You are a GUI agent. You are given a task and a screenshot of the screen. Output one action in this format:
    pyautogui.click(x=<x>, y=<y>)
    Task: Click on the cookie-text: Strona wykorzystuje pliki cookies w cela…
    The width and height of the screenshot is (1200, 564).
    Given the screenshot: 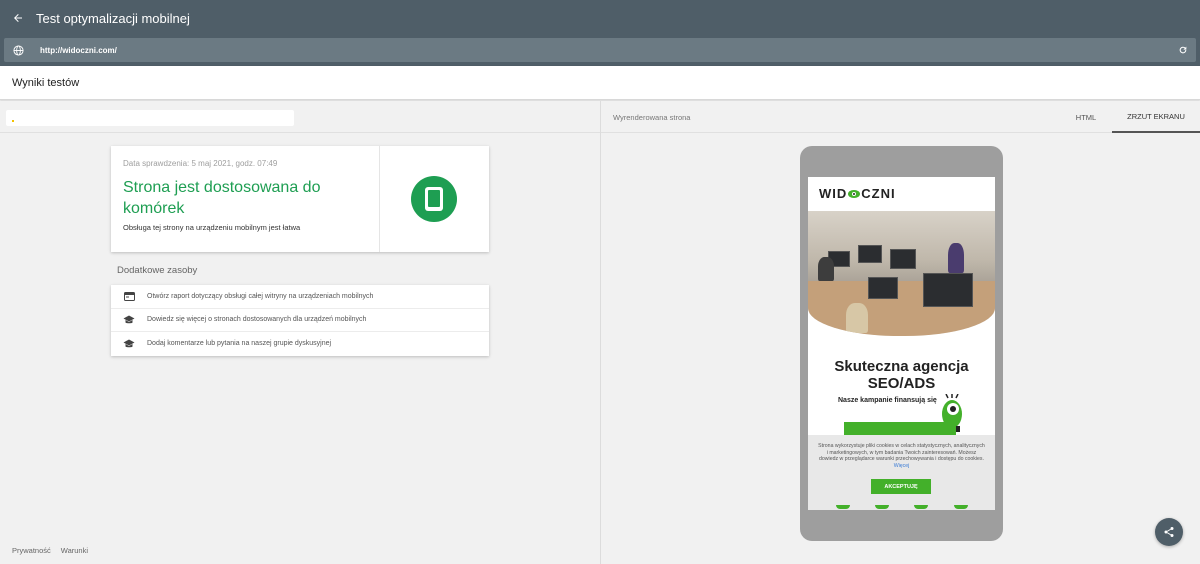 What is the action you would take?
    pyautogui.click(x=901, y=456)
    